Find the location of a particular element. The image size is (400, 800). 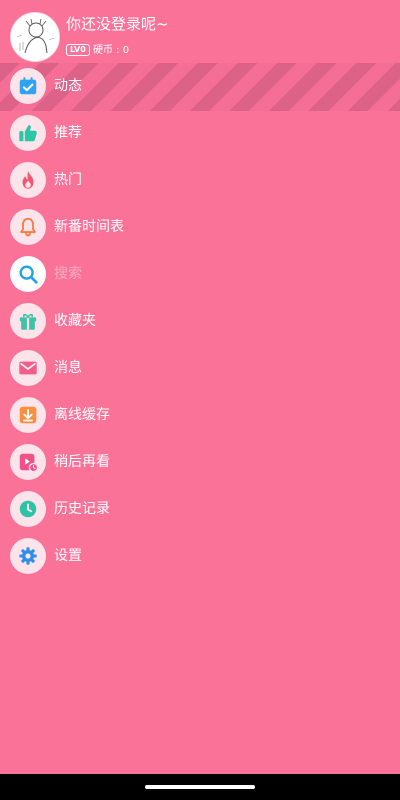

menu-item-dynamic: 动态 is located at coordinates (200, 86).